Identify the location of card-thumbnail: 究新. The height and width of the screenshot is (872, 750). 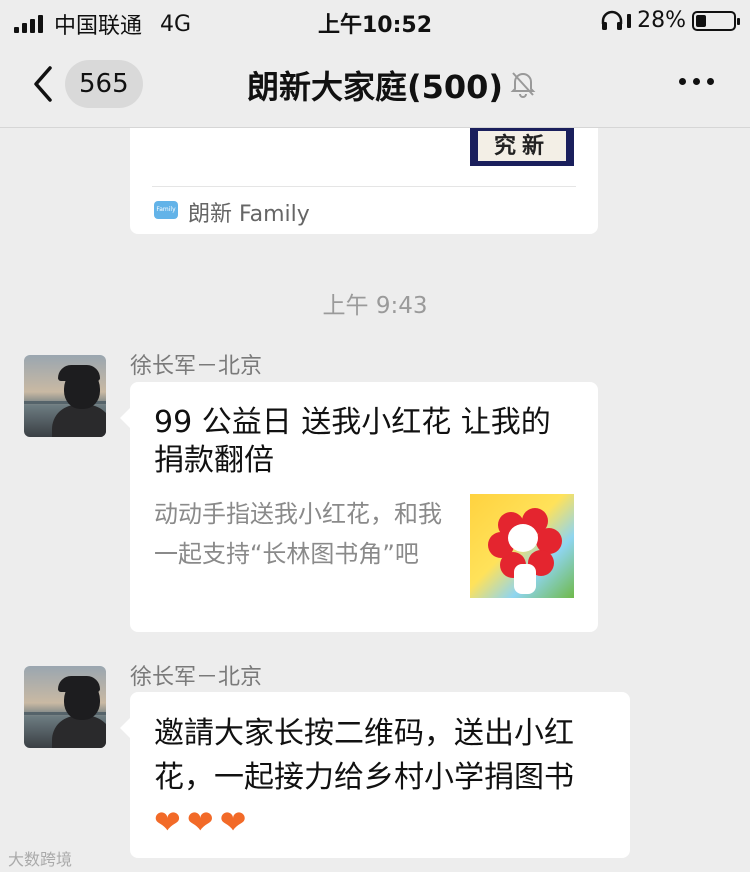
(522, 147).